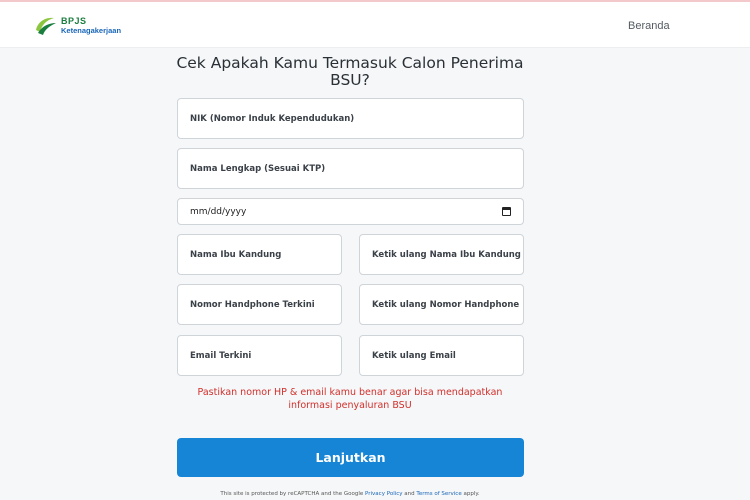 The width and height of the screenshot is (750, 500). I want to click on phone-confirm-input: Ketik ulang Nomor Handphone, so click(441, 304).